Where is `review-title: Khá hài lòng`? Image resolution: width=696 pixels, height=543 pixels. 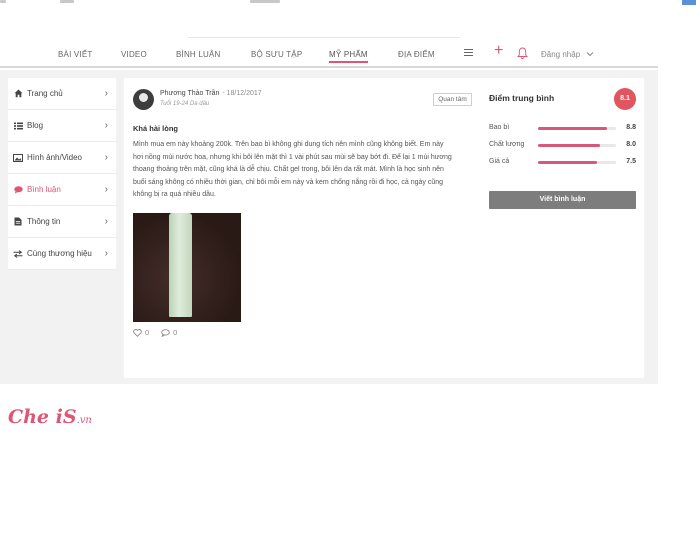 review-title: Khá hài lòng is located at coordinates (155, 128).